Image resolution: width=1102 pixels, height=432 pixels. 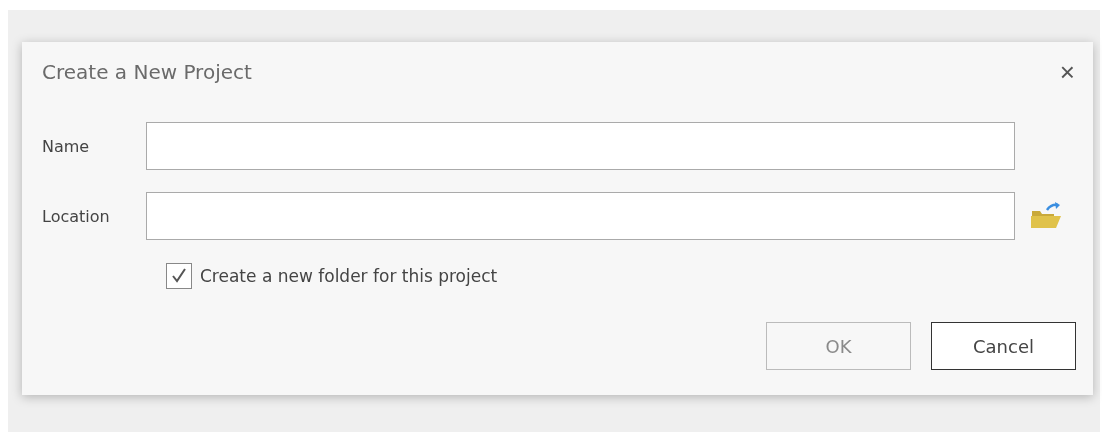 I want to click on location-field, so click(x=580, y=216).